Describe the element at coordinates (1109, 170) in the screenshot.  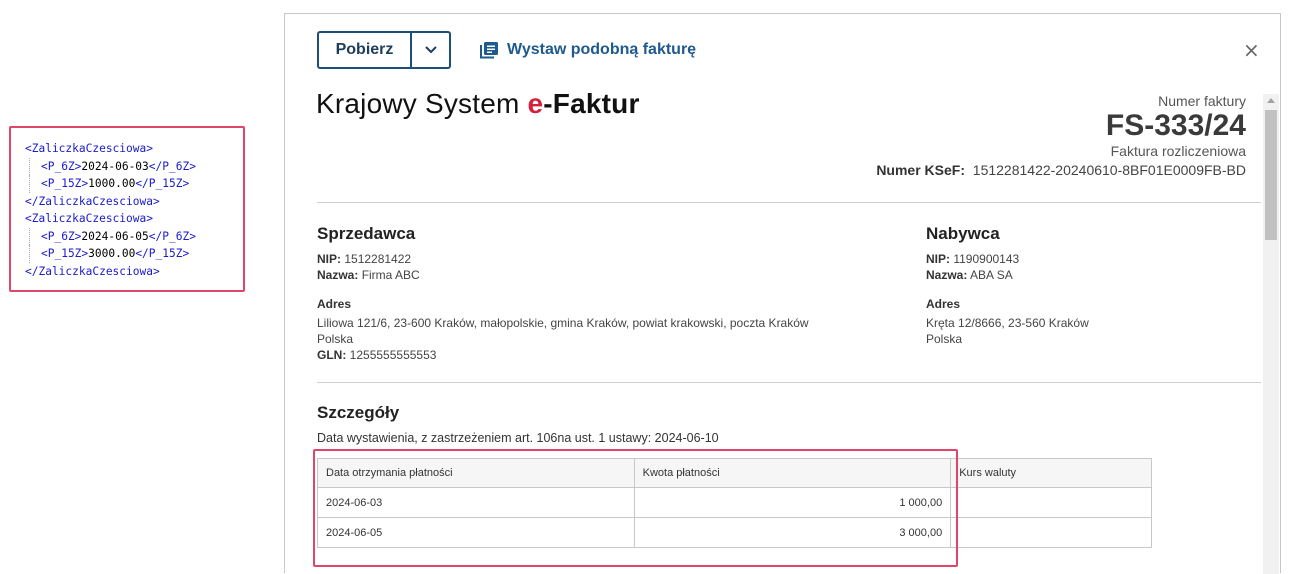
I see `ksef-number: 1512281422-20240610-8BF01E0009FB-BD` at that location.